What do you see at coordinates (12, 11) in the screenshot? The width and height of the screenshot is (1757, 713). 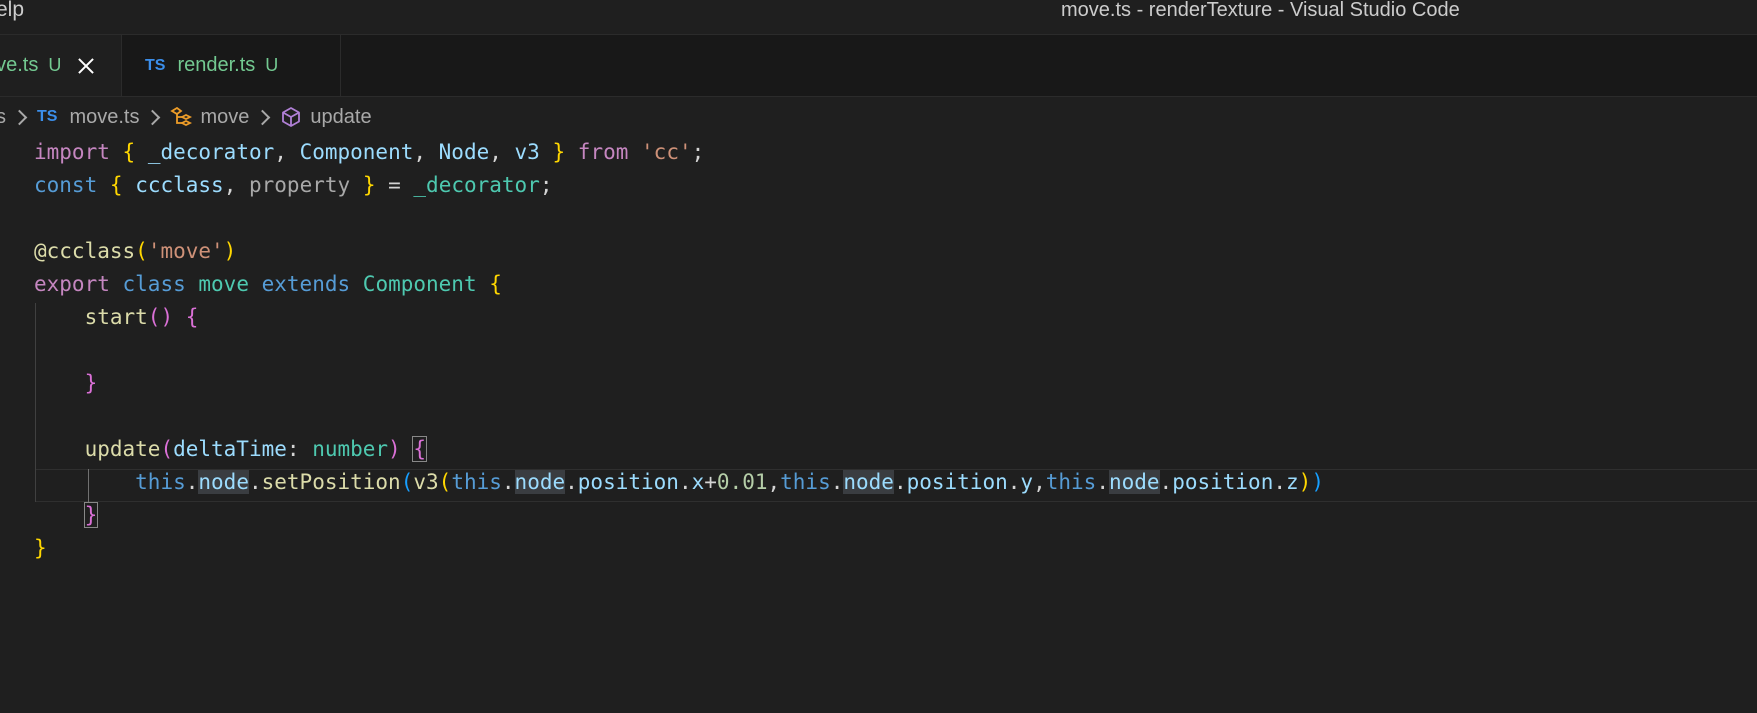 I see `menu-help: elp` at bounding box center [12, 11].